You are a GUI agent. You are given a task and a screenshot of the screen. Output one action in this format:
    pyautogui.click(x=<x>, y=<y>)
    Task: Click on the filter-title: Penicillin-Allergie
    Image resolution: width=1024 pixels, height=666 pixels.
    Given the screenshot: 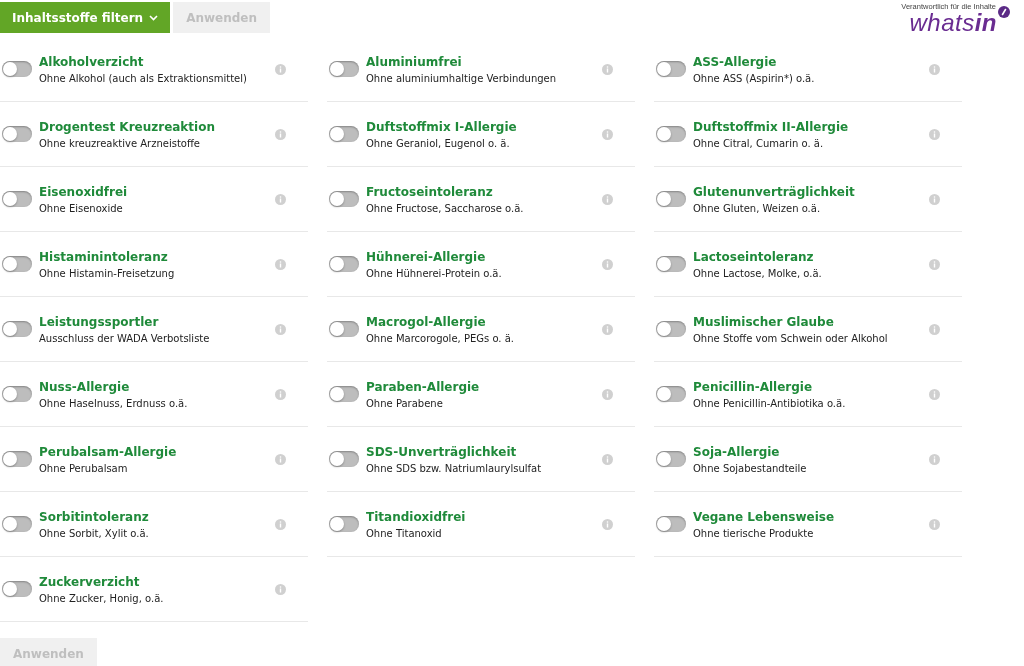 What is the action you would take?
    pyautogui.click(x=753, y=386)
    